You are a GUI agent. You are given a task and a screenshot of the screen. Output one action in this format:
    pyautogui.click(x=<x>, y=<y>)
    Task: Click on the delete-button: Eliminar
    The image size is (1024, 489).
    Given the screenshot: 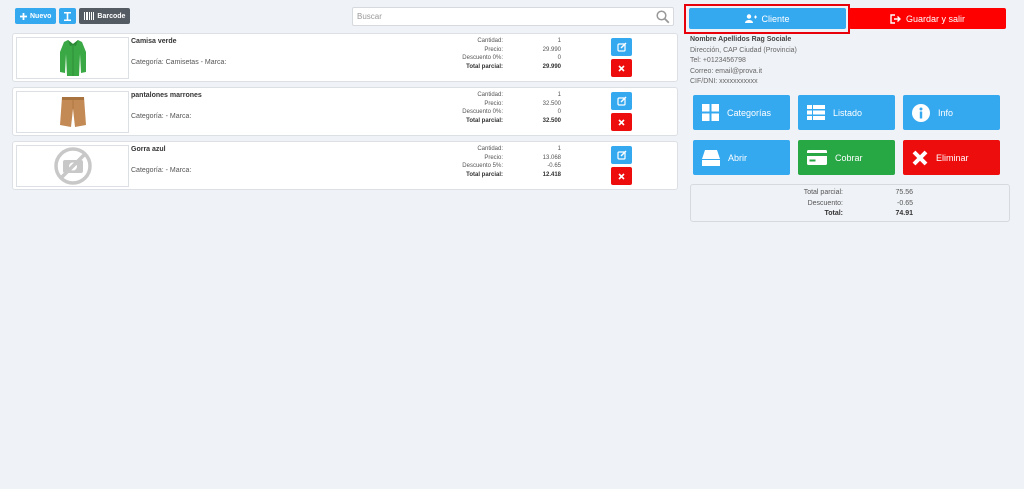 What is the action you would take?
    pyautogui.click(x=951, y=157)
    